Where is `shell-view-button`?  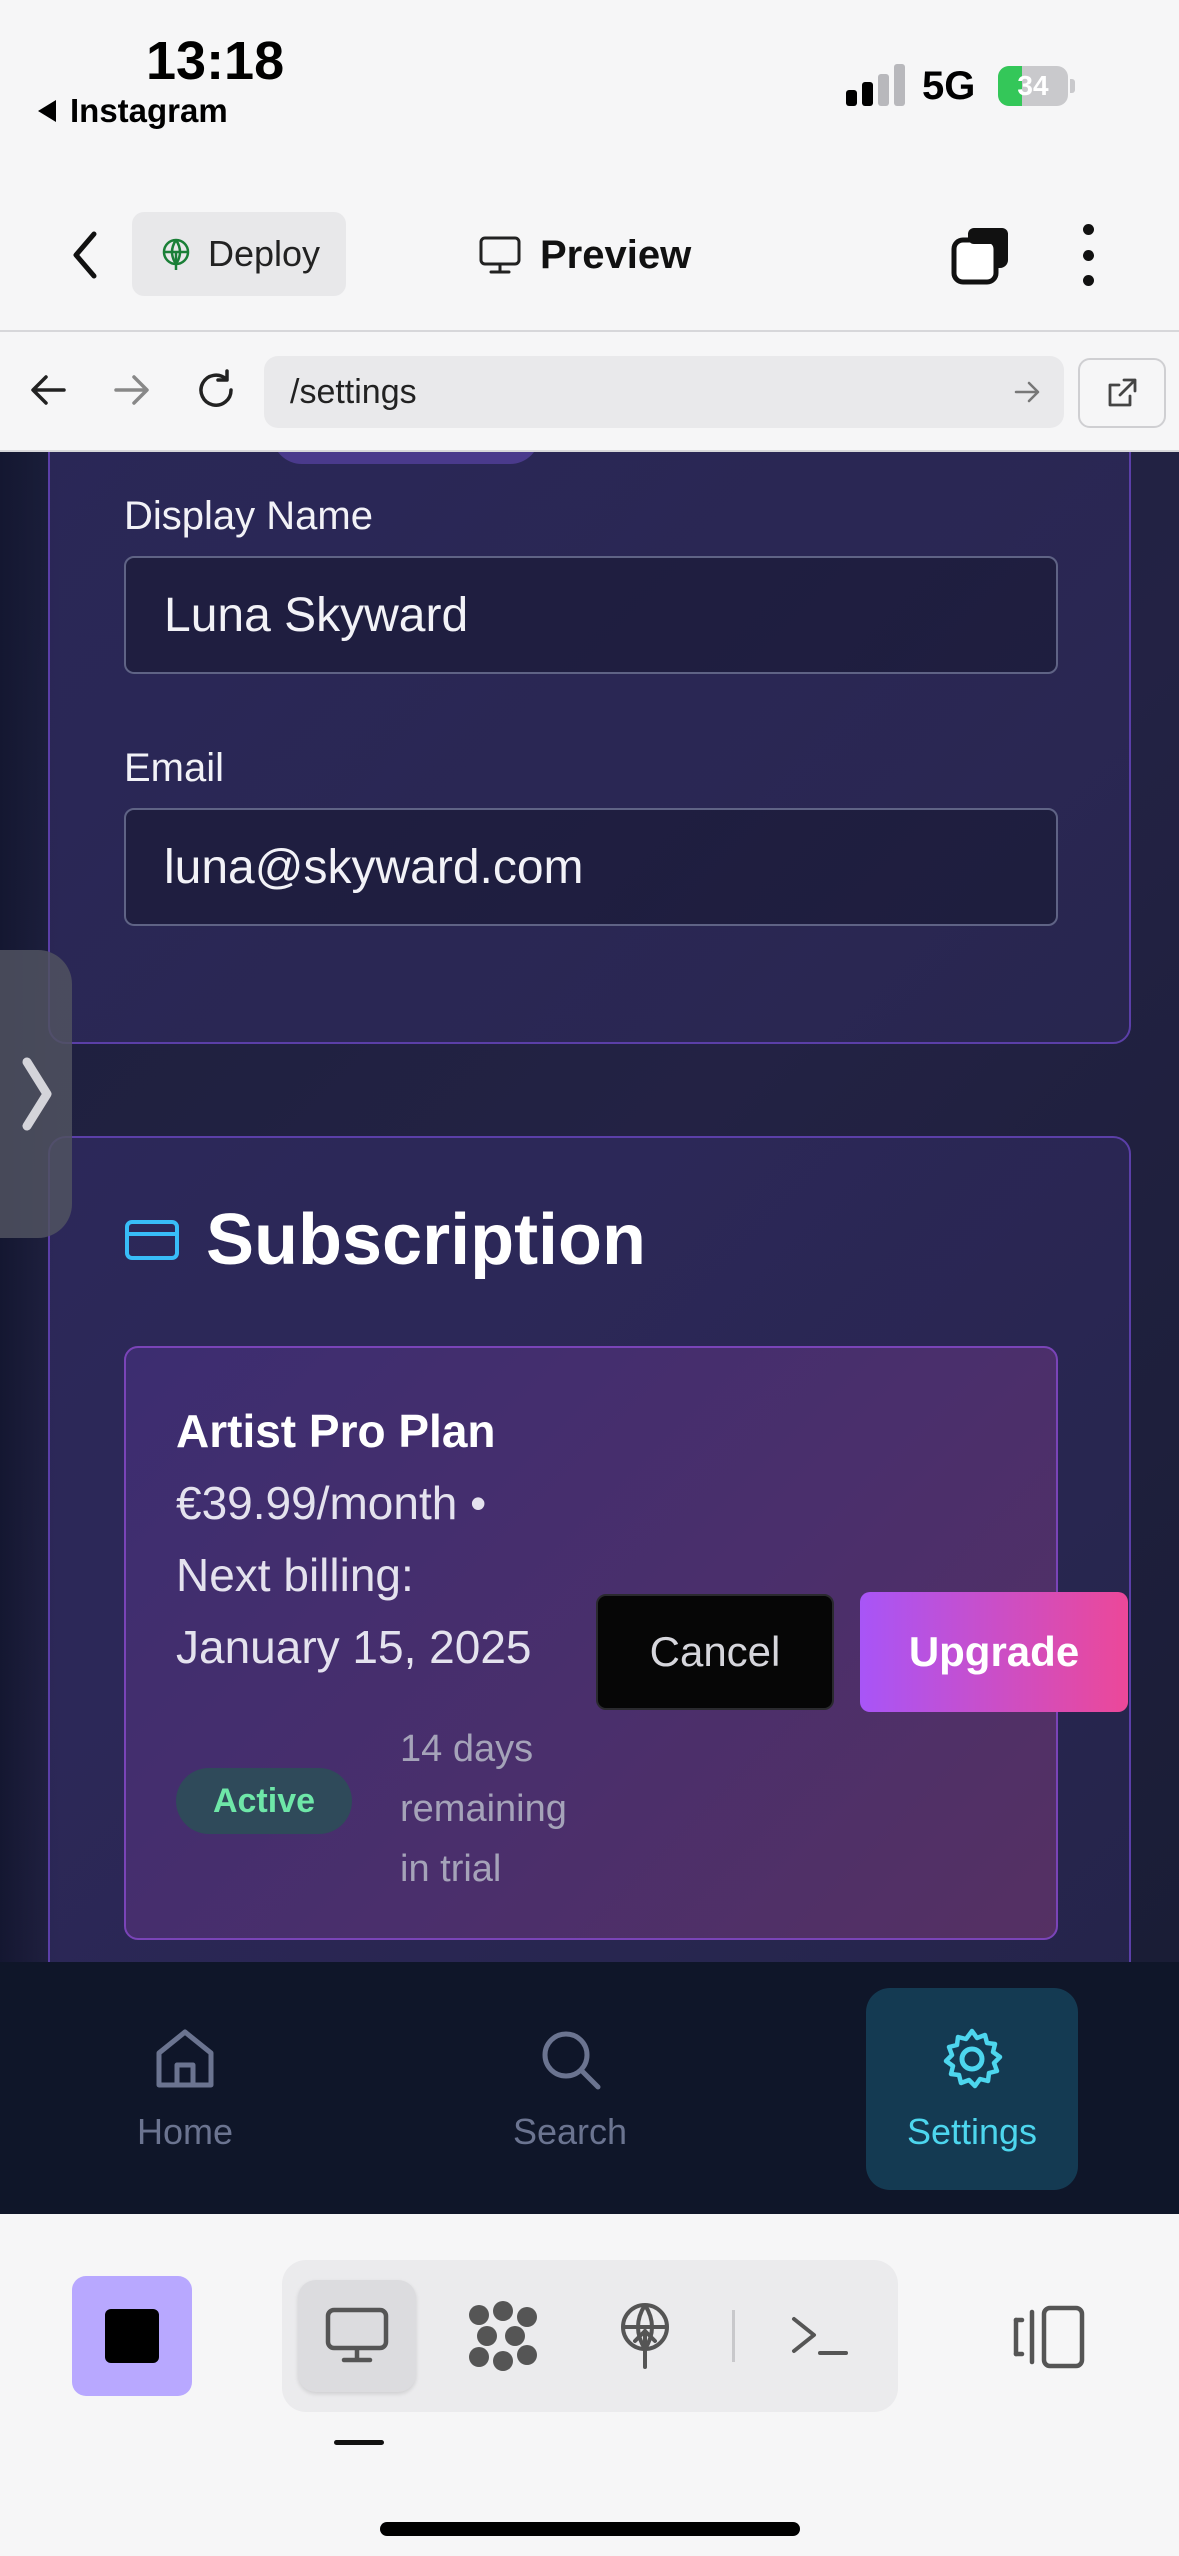
shell-view-button is located at coordinates (819, 2336).